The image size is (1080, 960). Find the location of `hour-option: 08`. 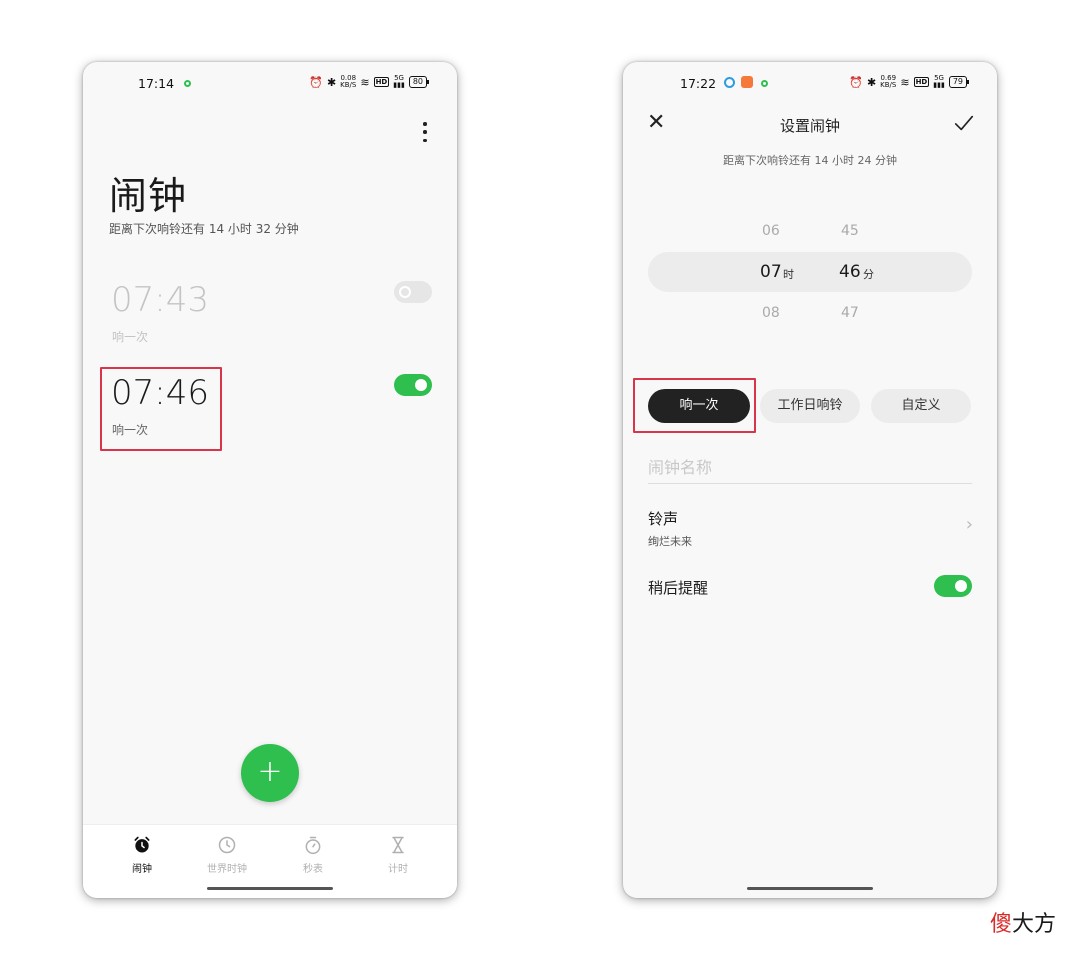

hour-option: 08 is located at coordinates (771, 313).